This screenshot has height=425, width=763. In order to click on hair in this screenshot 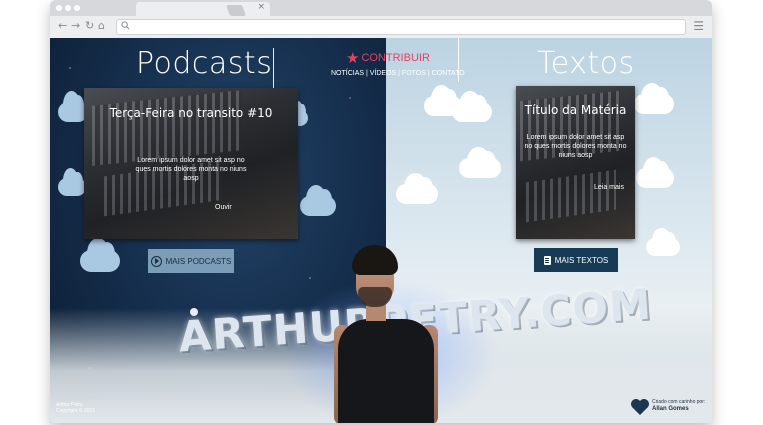, I will do `click(375, 260)`.